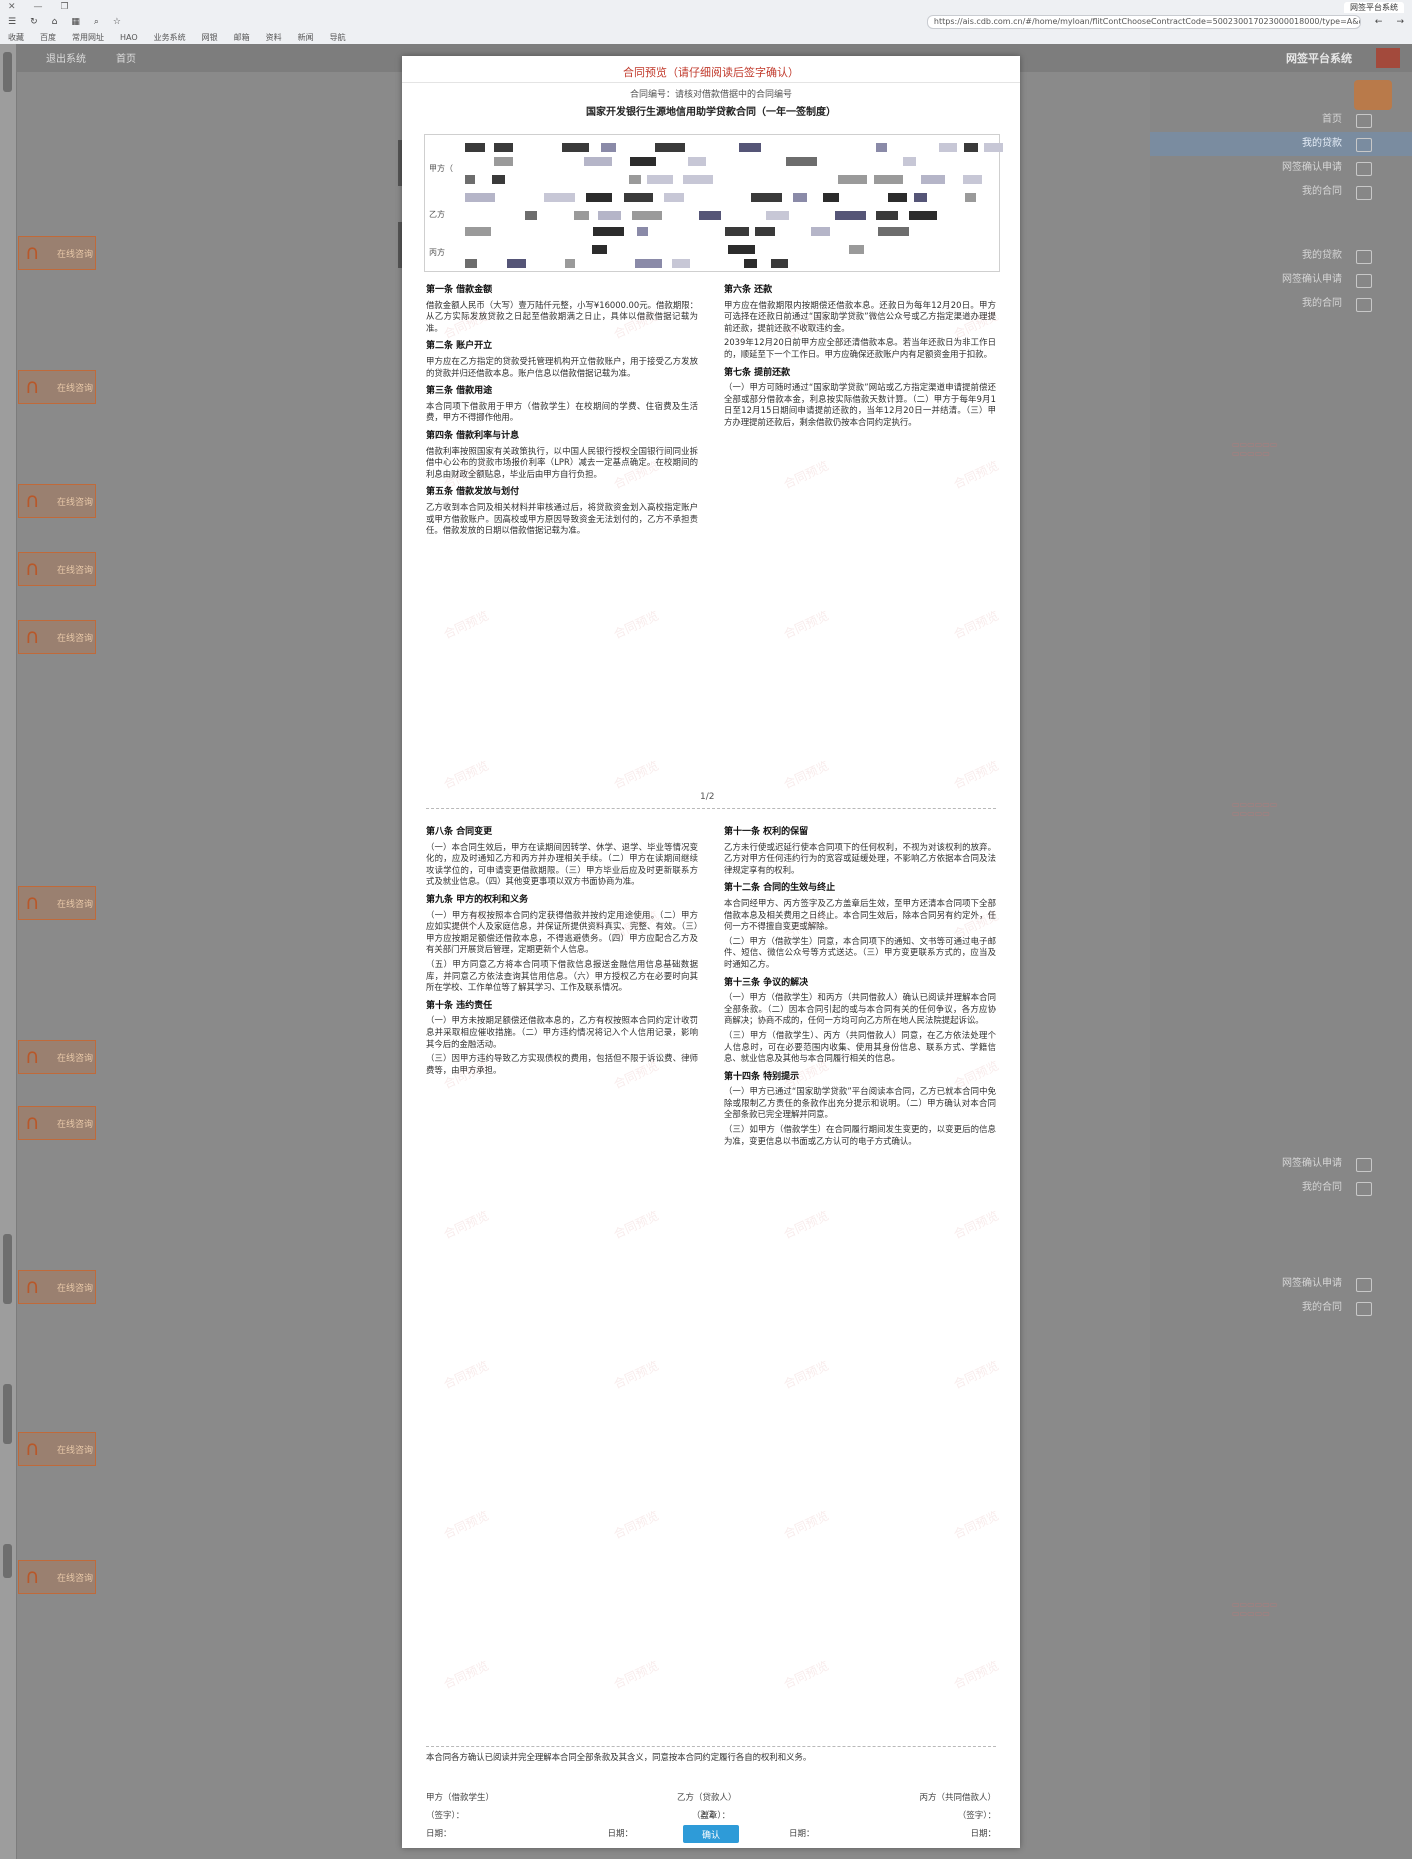 Image resolution: width=1412 pixels, height=1859 pixels. What do you see at coordinates (129, 37) in the screenshot?
I see `bookmark-item: HAO` at bounding box center [129, 37].